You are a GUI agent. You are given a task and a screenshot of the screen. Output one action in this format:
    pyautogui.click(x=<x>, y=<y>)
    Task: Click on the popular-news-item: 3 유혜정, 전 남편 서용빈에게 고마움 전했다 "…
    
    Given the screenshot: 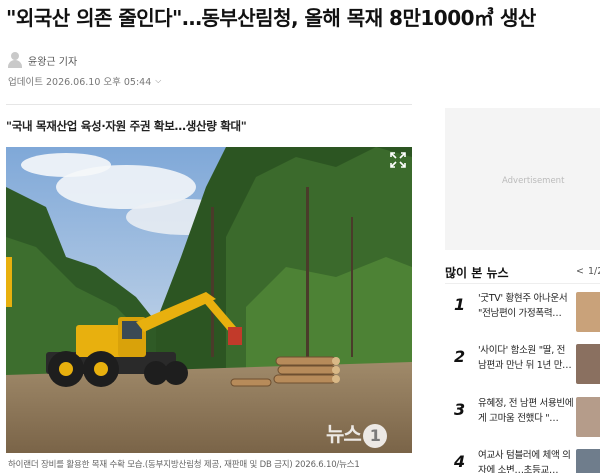 What is the action you would take?
    pyautogui.click(x=522, y=418)
    